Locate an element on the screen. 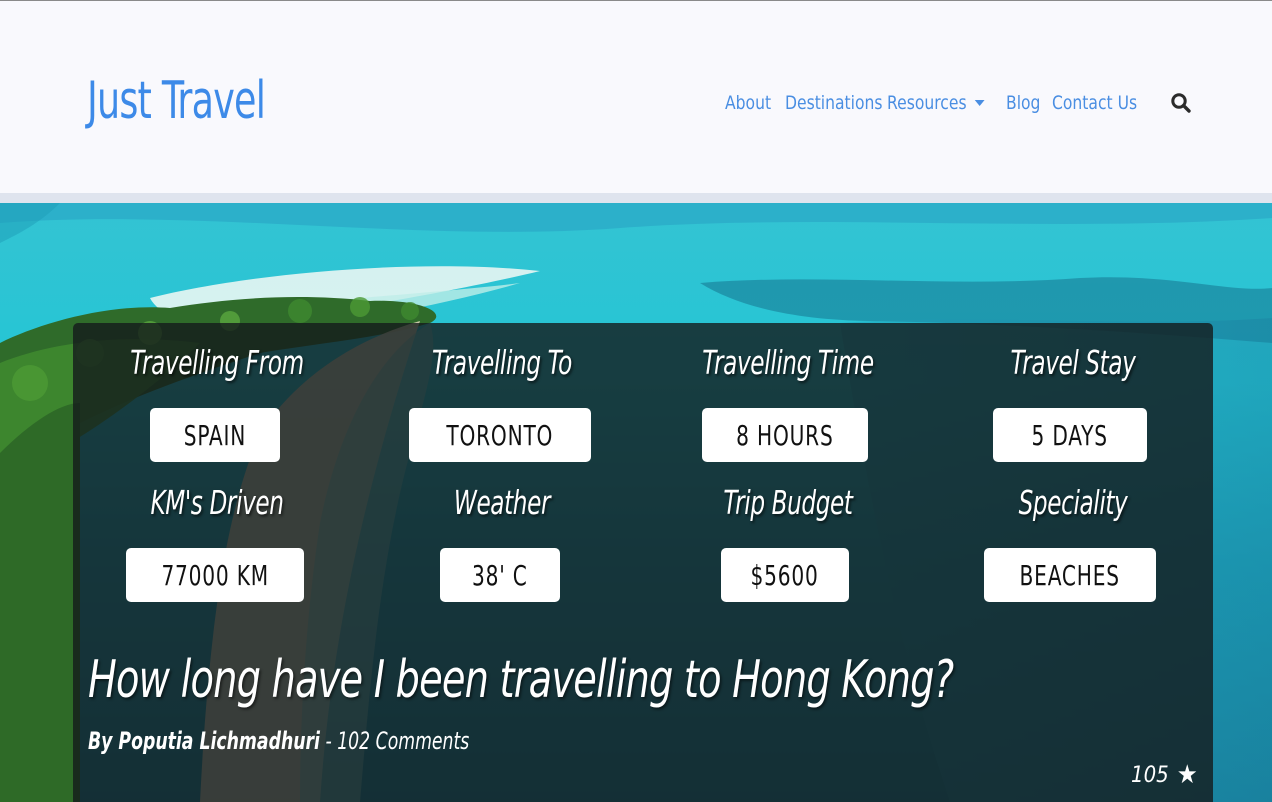  stat-value-text: BEACHES is located at coordinates (1070, 575).